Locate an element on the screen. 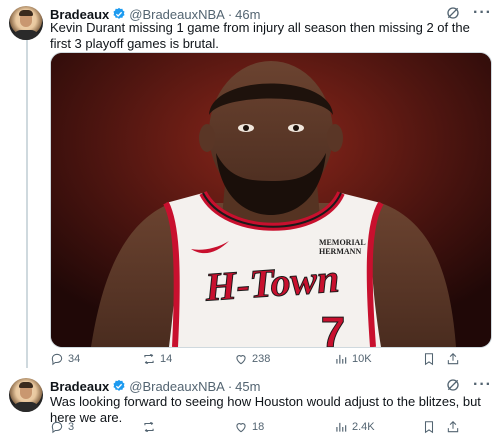  tweet-header: Bradeaux @BradeauxNBA · 45m is located at coordinates (155, 386).